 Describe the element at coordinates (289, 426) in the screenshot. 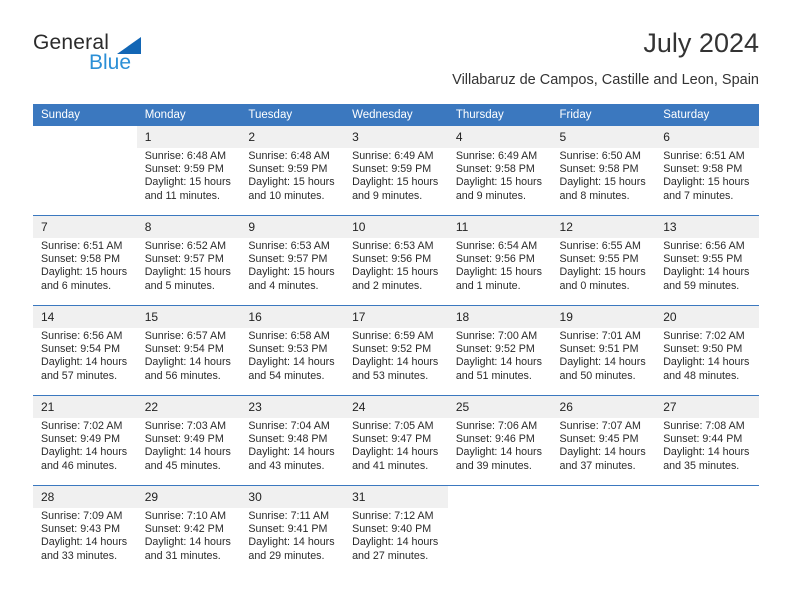

I see `sunrise-text: Sunrise: 7:04 AM` at that location.